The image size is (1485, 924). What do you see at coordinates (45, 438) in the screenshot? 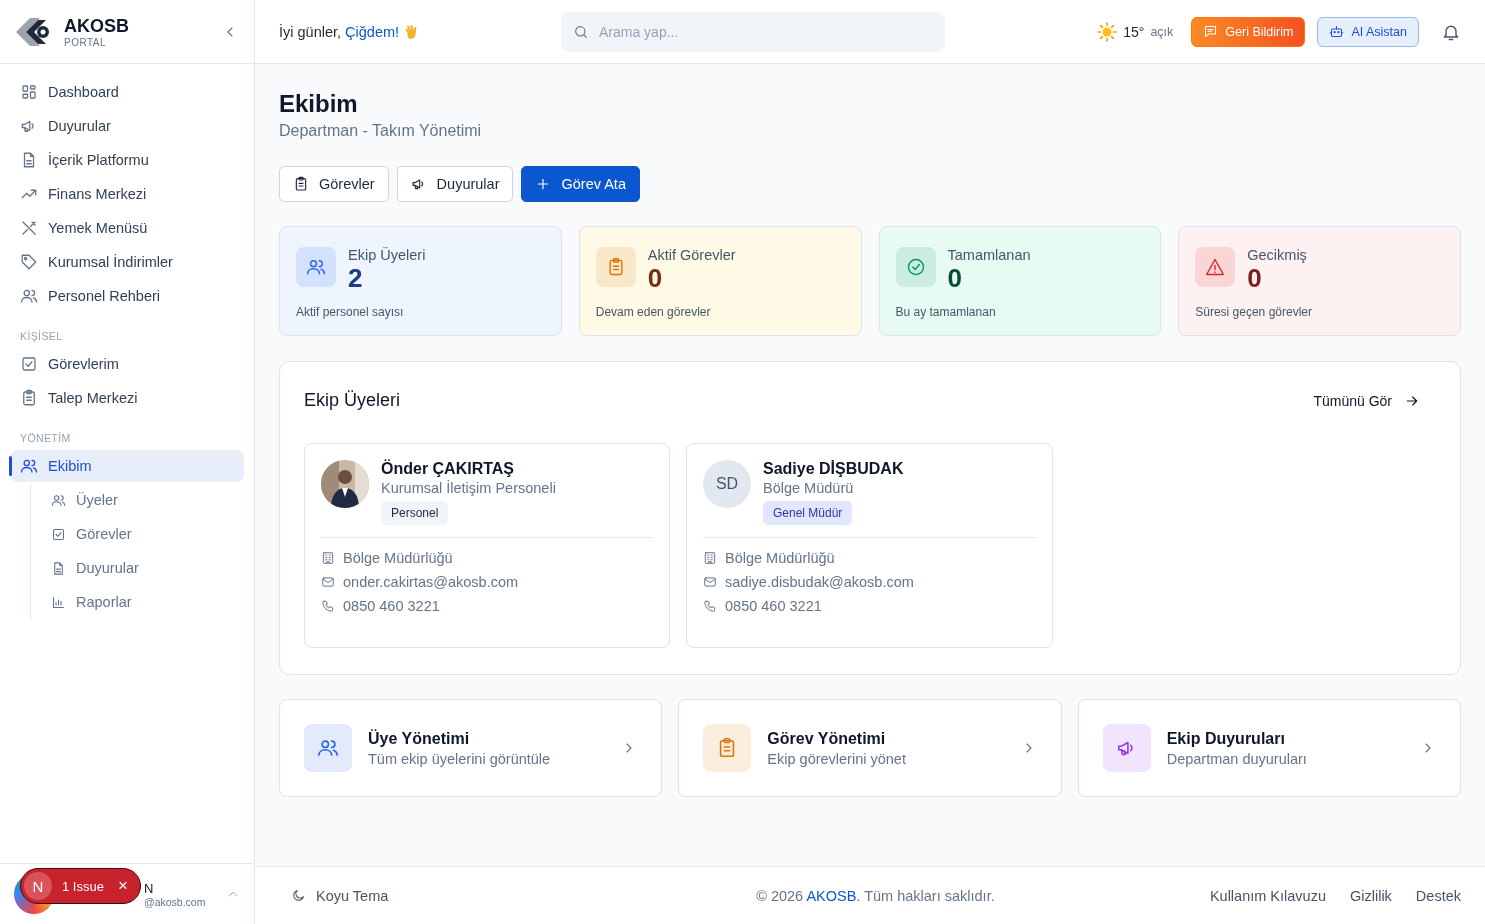
I see `section-heading: YÖNETİM` at bounding box center [45, 438].